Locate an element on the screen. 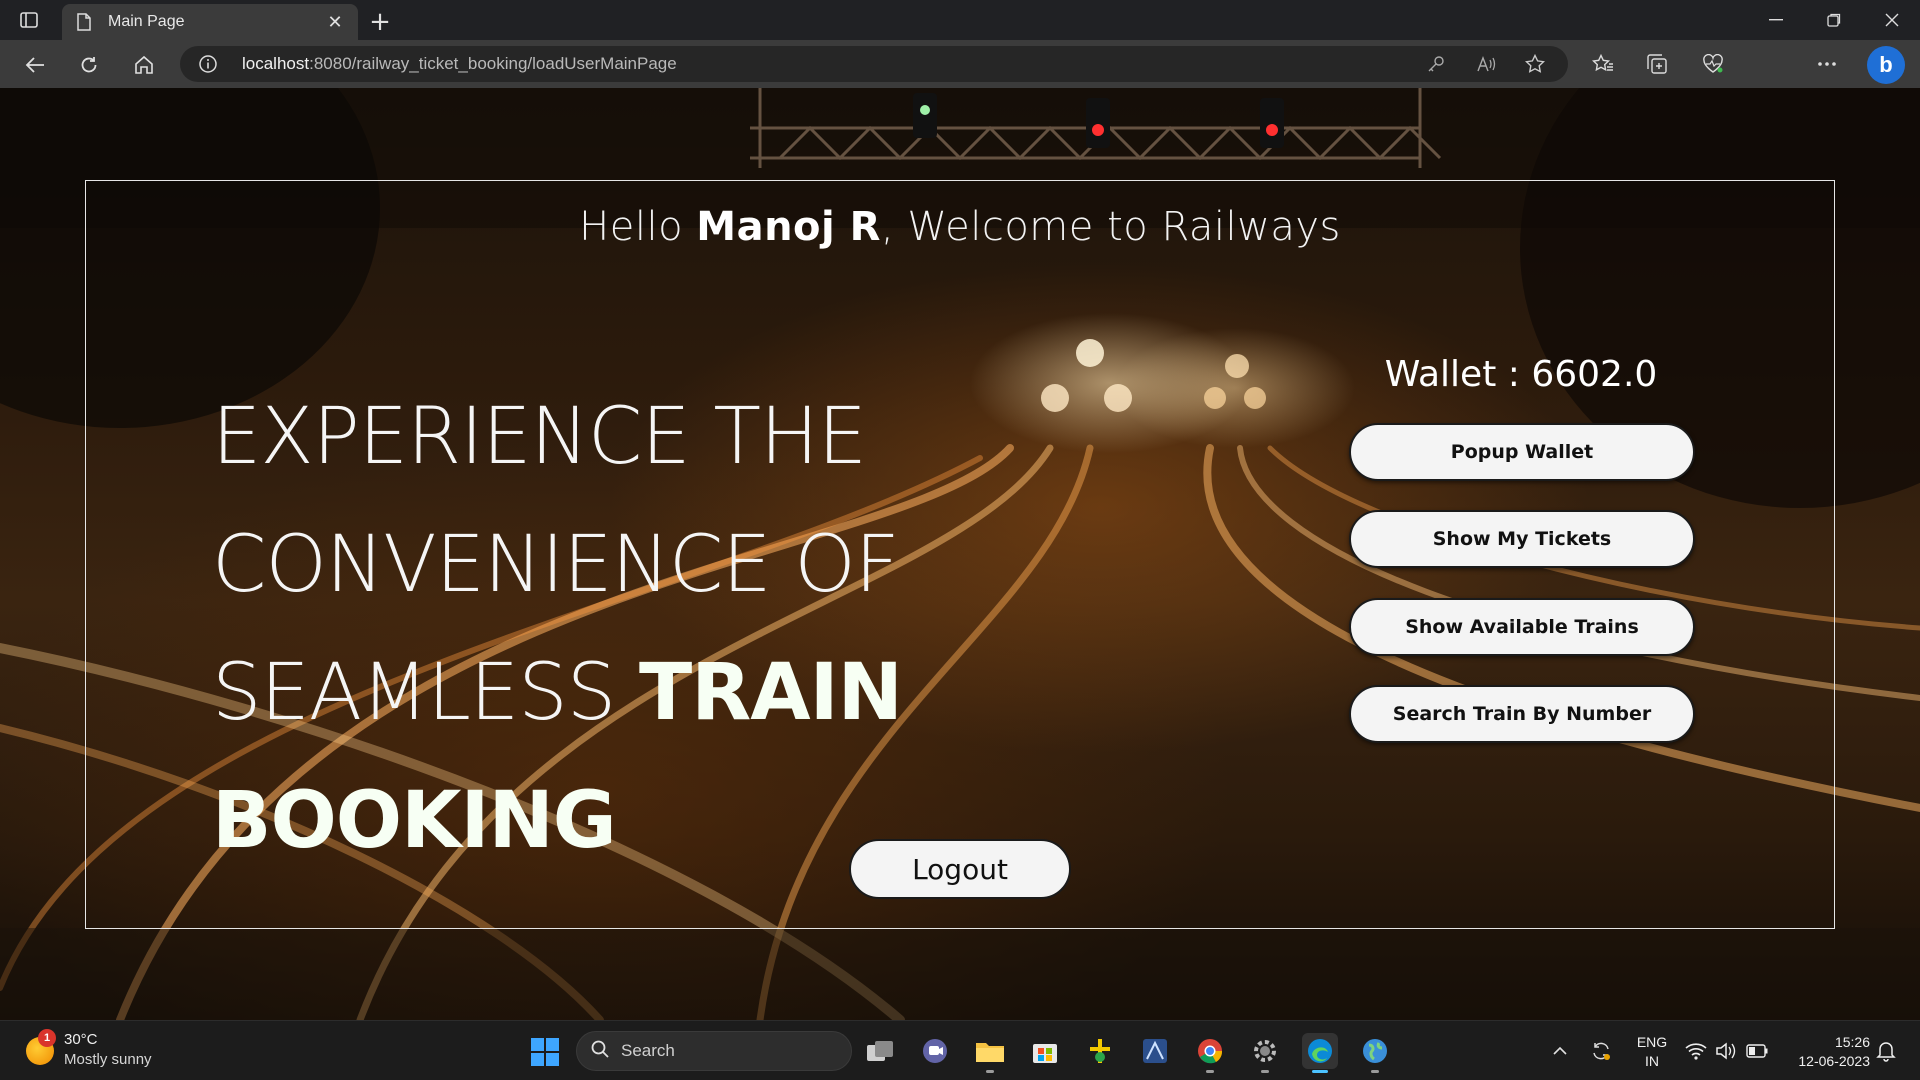 The image size is (1920, 1080). collections-icon is located at coordinates (1657, 64).